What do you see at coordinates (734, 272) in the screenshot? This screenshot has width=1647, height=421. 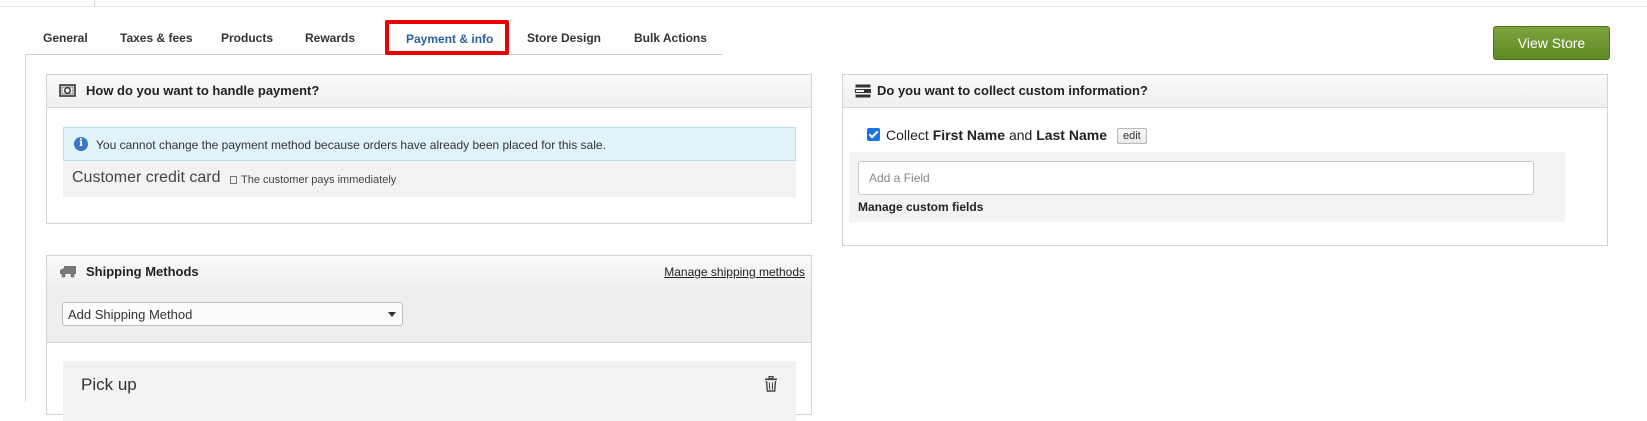 I see `manage-shipping-methods-link: Manage shipping methods` at bounding box center [734, 272].